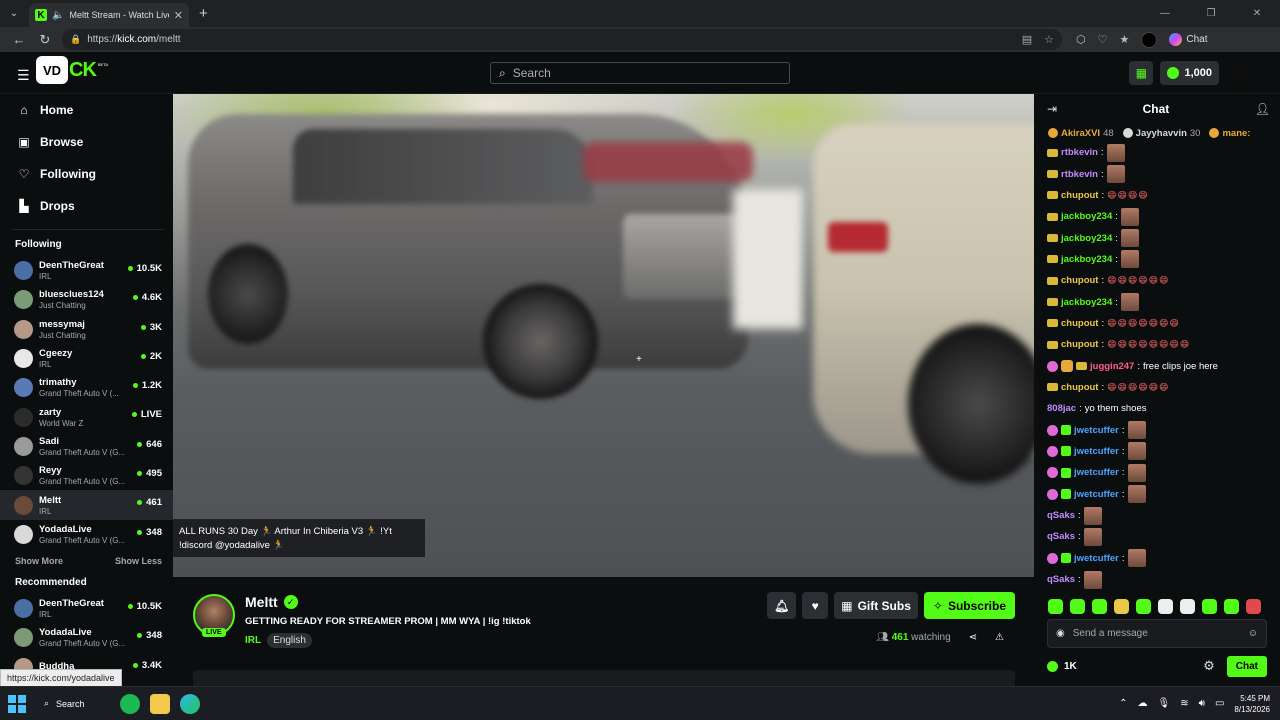 The height and width of the screenshot is (720, 1280). What do you see at coordinates (86, 446) in the screenshot?
I see `sidebar-channel-sadi: Sadi Grand Theft Auto V (G... 646` at bounding box center [86, 446].